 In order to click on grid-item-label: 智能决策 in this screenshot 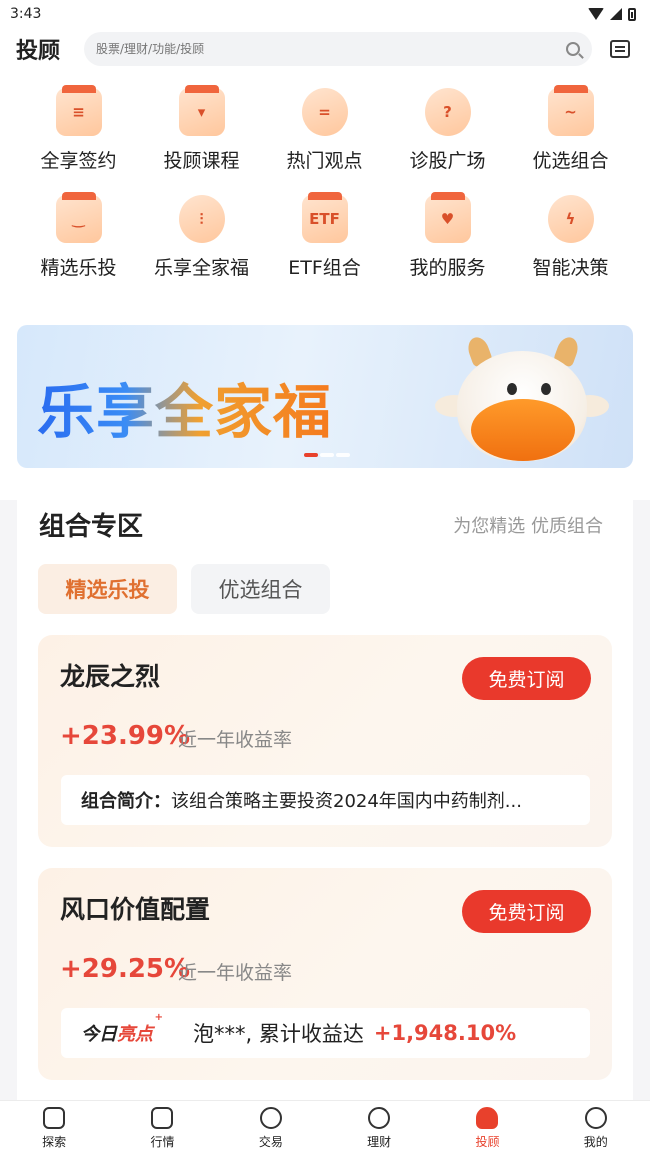, I will do `click(570, 268)`.